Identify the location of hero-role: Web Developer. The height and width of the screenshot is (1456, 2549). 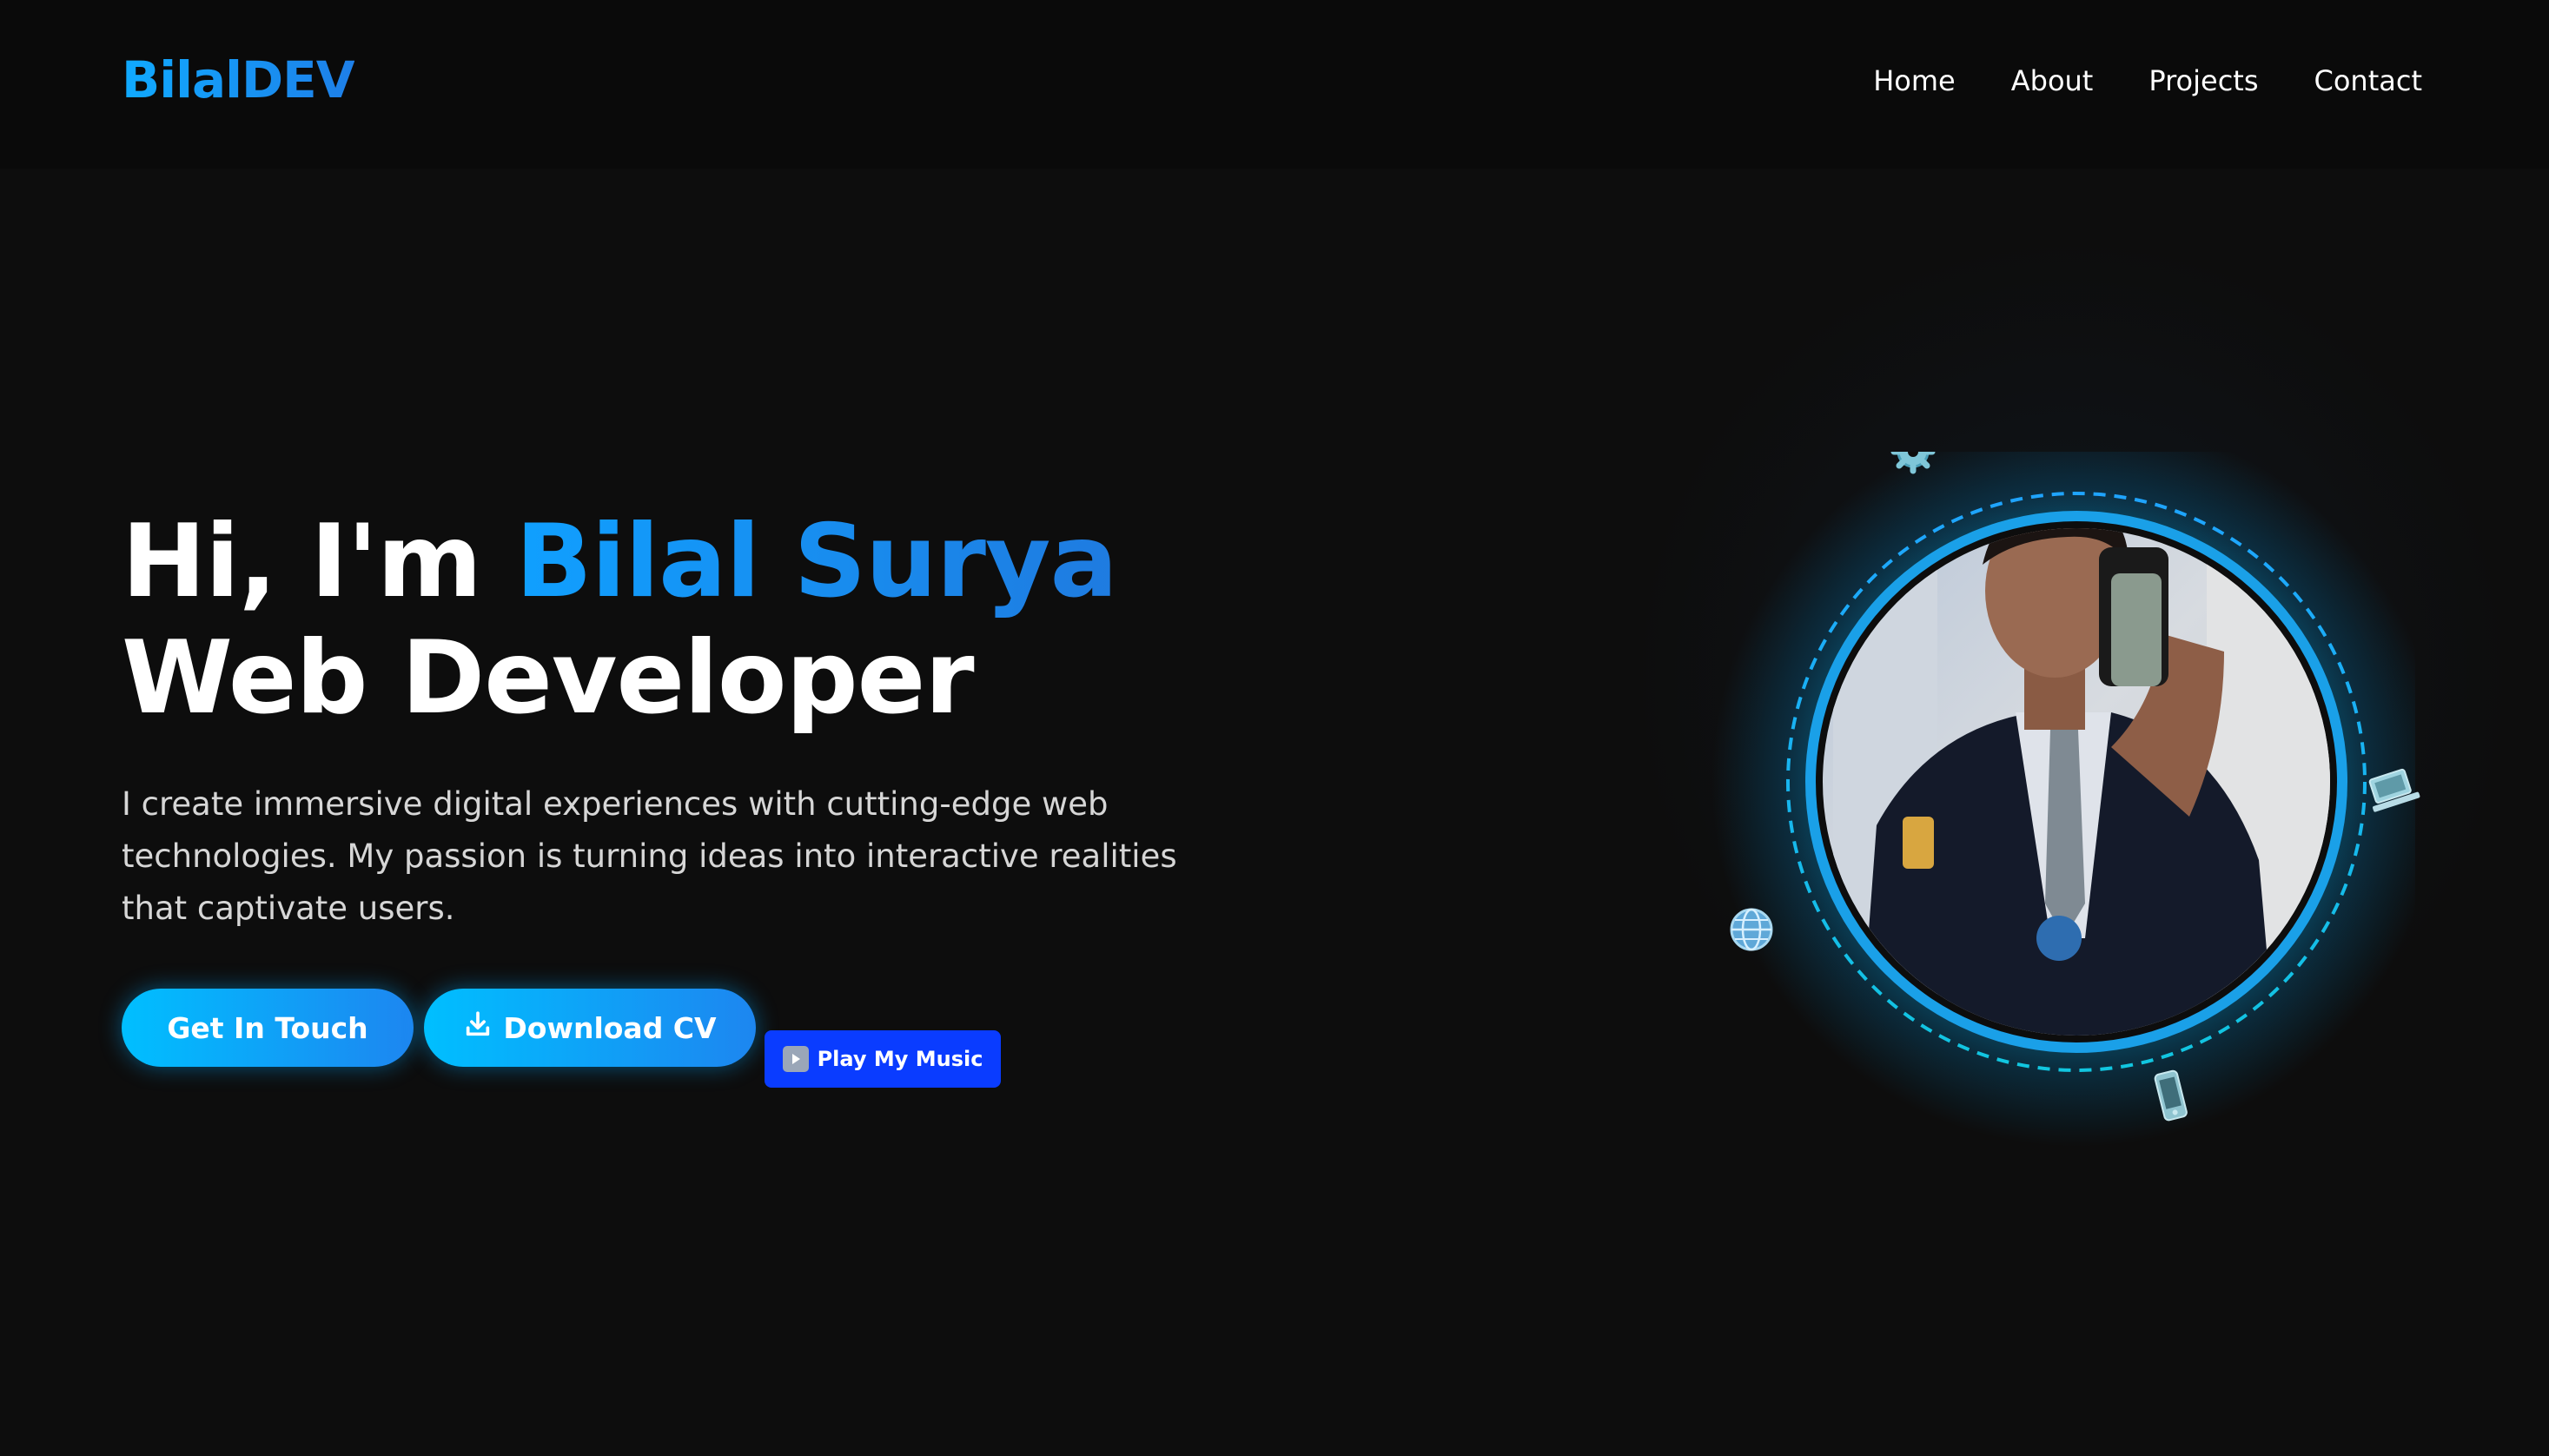
(548, 678).